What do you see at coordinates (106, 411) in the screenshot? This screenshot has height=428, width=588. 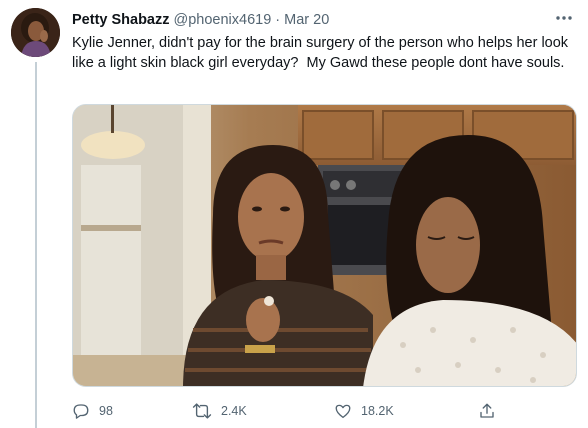 I see `reply-count: 98` at bounding box center [106, 411].